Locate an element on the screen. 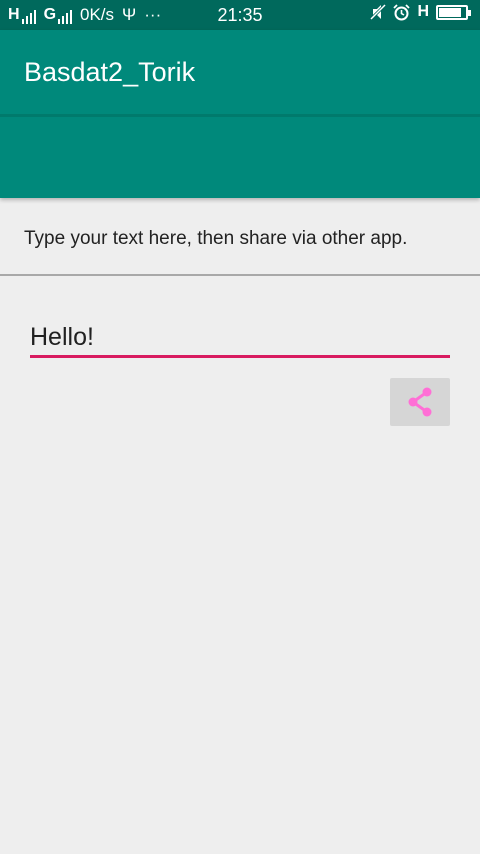 The width and height of the screenshot is (480, 854). share-text-input is located at coordinates (240, 337).